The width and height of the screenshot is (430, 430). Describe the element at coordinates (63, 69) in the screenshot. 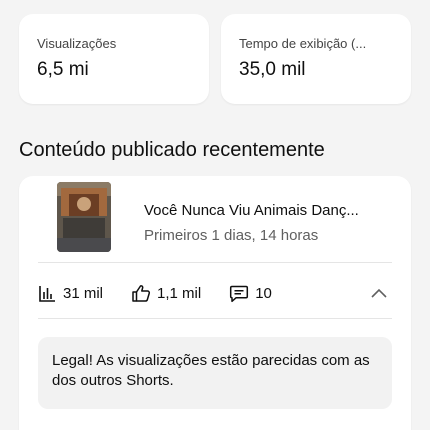

I see `views-stat-value: 6,5 mi` at that location.